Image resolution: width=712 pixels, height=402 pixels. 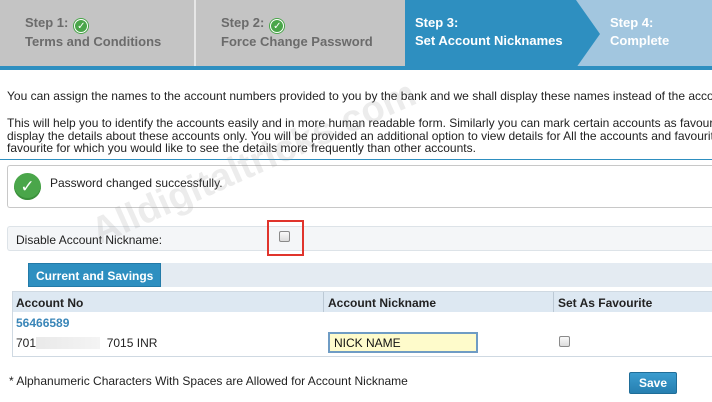 What do you see at coordinates (653, 383) in the screenshot?
I see `save-button: Save` at bounding box center [653, 383].